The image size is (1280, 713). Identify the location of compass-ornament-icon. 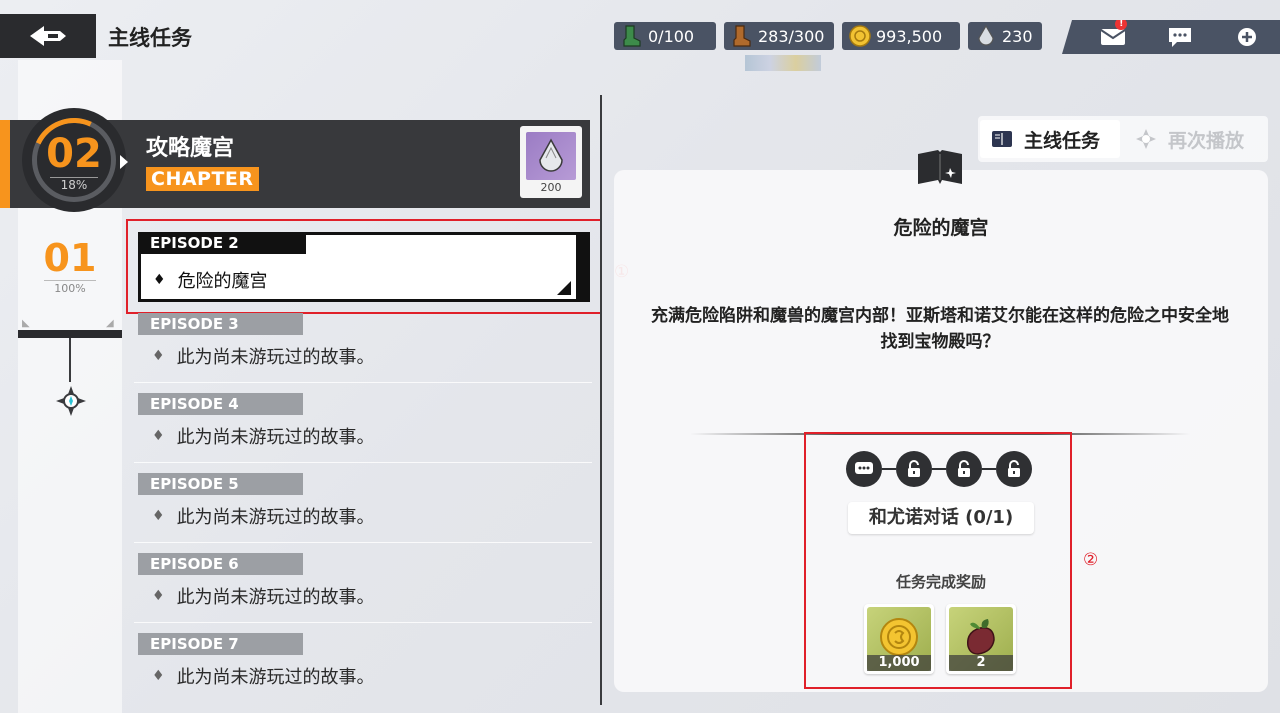
(71, 401).